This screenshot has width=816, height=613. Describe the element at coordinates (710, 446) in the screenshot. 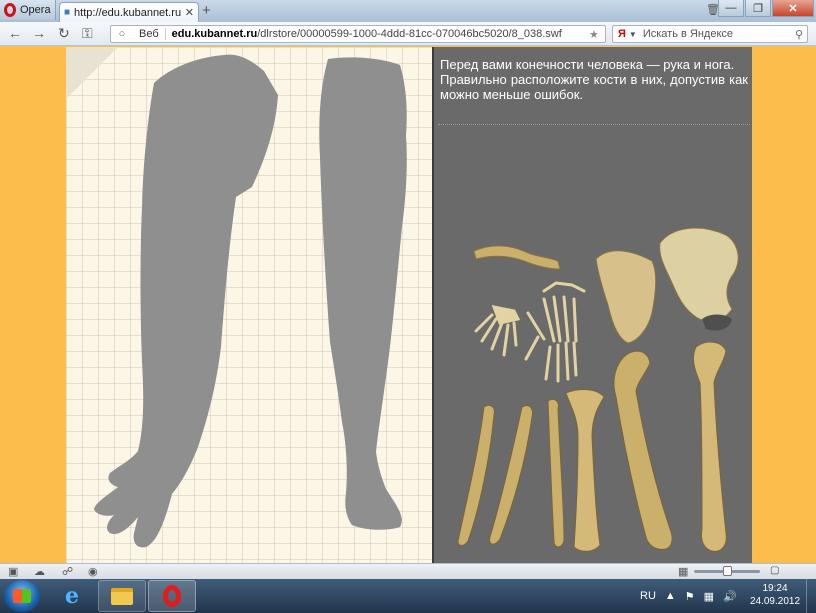

I see `humerus-bone` at that location.